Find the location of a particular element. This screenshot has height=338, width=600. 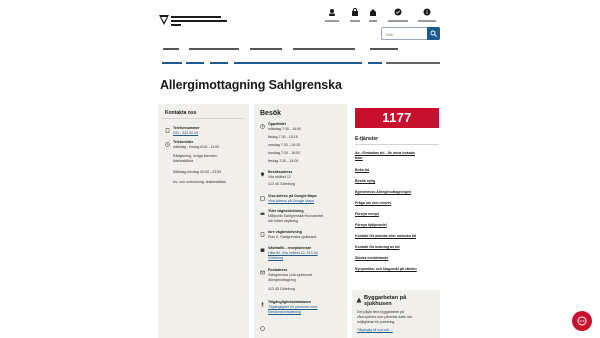

visit-address-line-1: Vita stråket 12 is located at coordinates (279, 177).